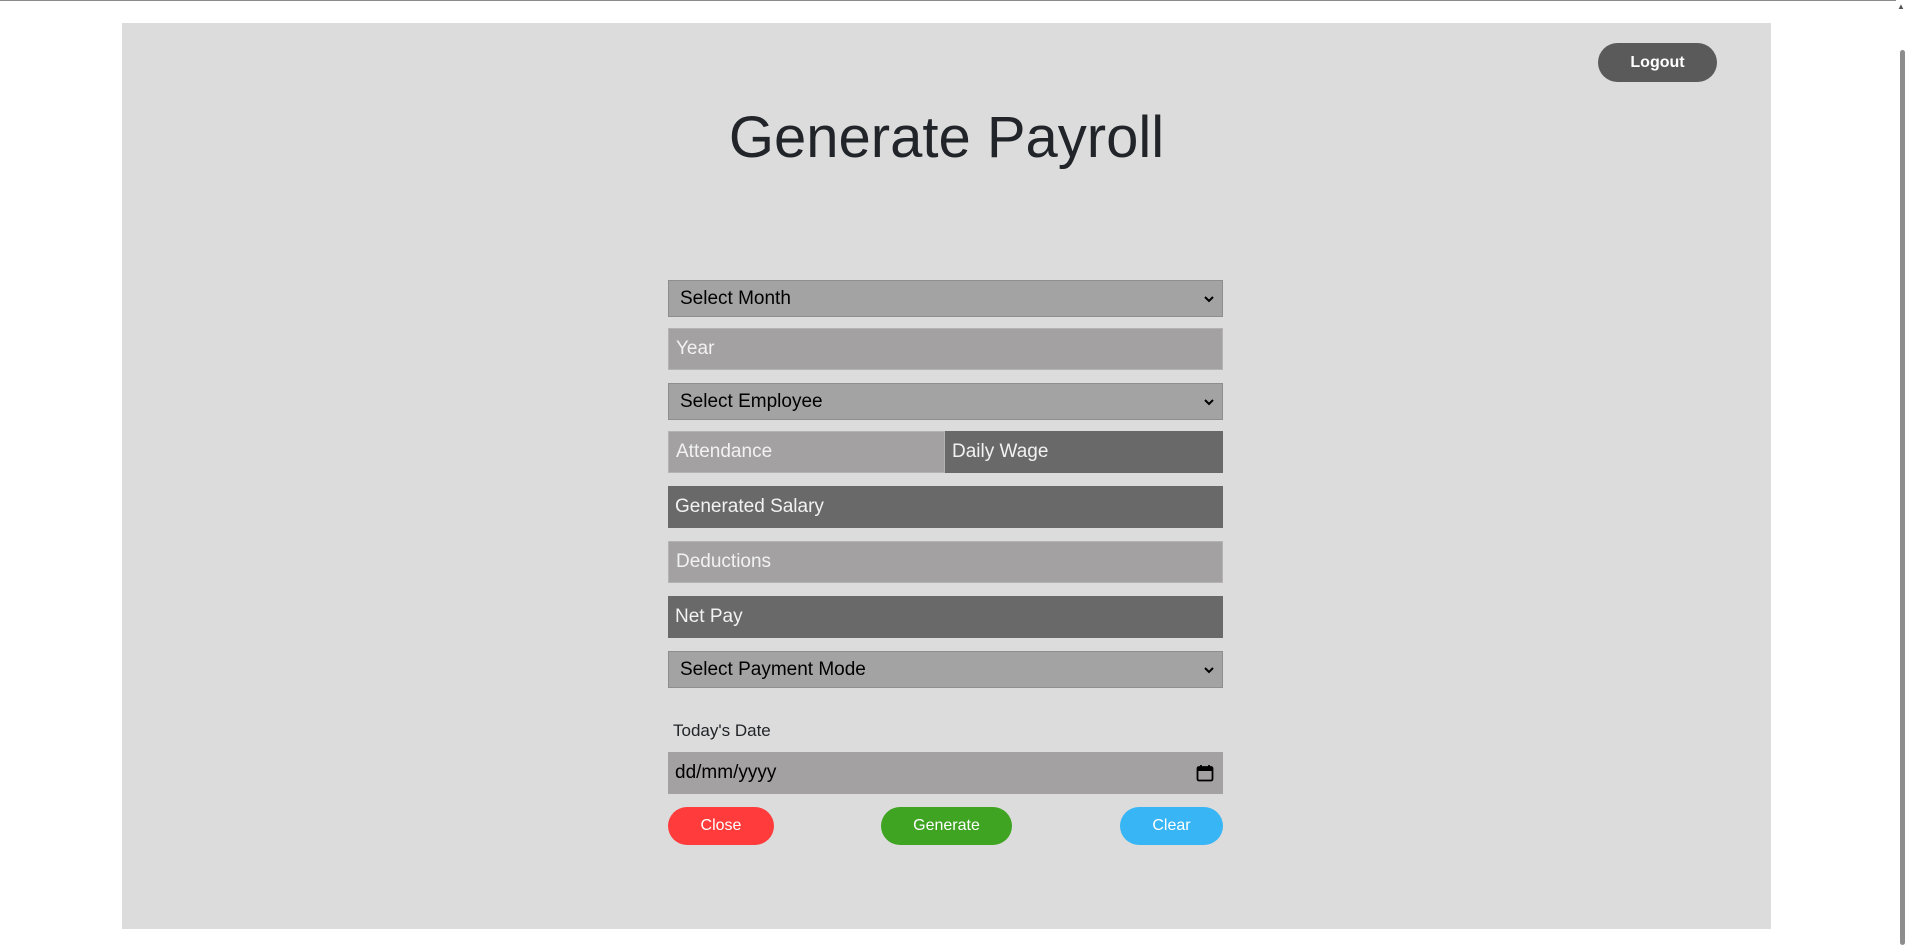 Image resolution: width=1906 pixels, height=950 pixels. Describe the element at coordinates (1171, 826) in the screenshot. I see `clear-button: Clear` at that location.